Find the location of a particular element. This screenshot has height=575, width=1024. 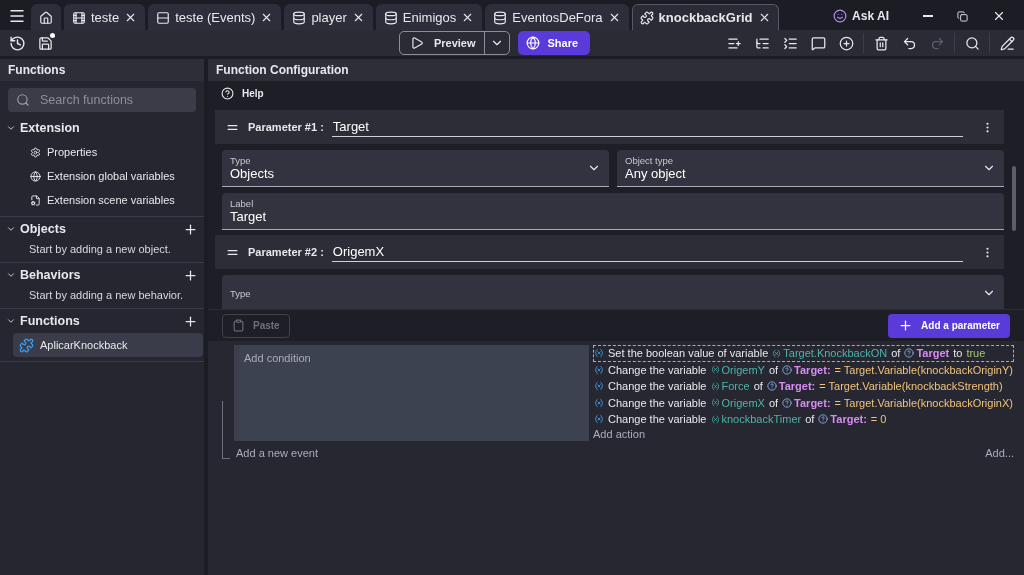

sidebar-item: AplicarKnockback is located at coordinates (108, 345).